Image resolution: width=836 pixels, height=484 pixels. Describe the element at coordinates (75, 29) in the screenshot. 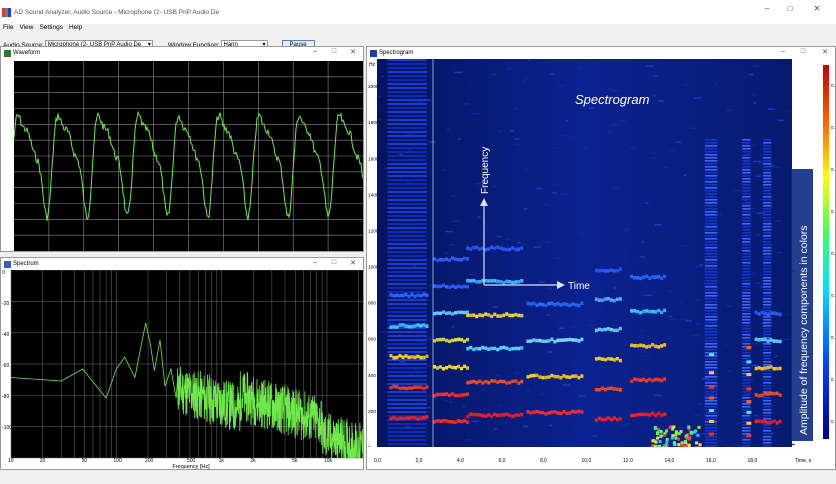

I see `menu-help: Help` at that location.